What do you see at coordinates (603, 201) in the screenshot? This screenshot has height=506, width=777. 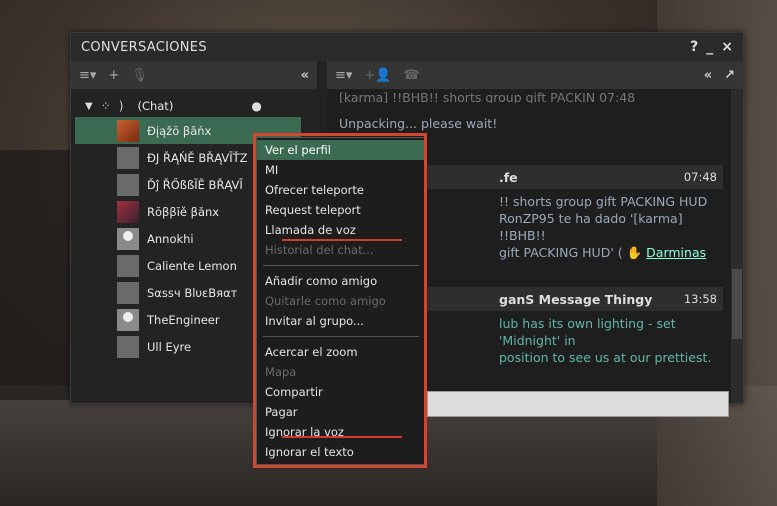 I see `message-line: !! shorts group gift PACKING HUD` at bounding box center [603, 201].